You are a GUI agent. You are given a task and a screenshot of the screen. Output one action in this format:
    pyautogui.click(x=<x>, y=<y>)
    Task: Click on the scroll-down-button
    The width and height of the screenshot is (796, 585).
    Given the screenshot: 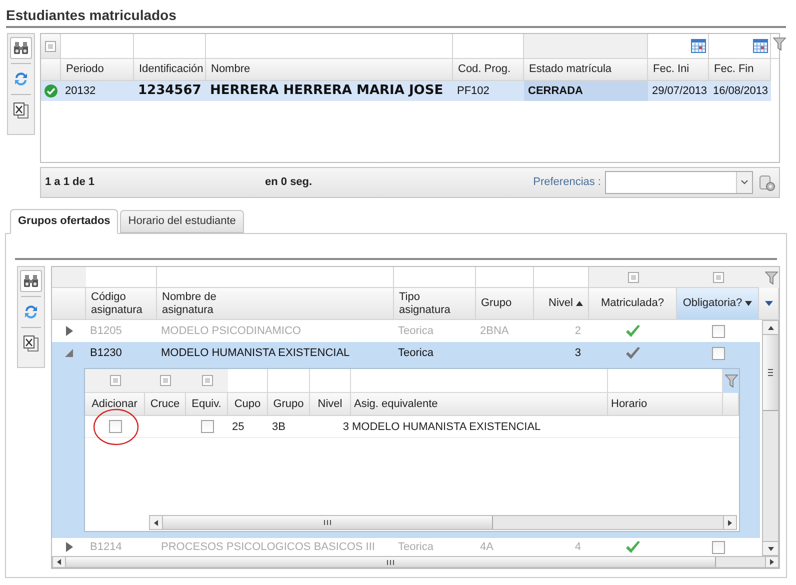 What is the action you would take?
    pyautogui.click(x=770, y=548)
    